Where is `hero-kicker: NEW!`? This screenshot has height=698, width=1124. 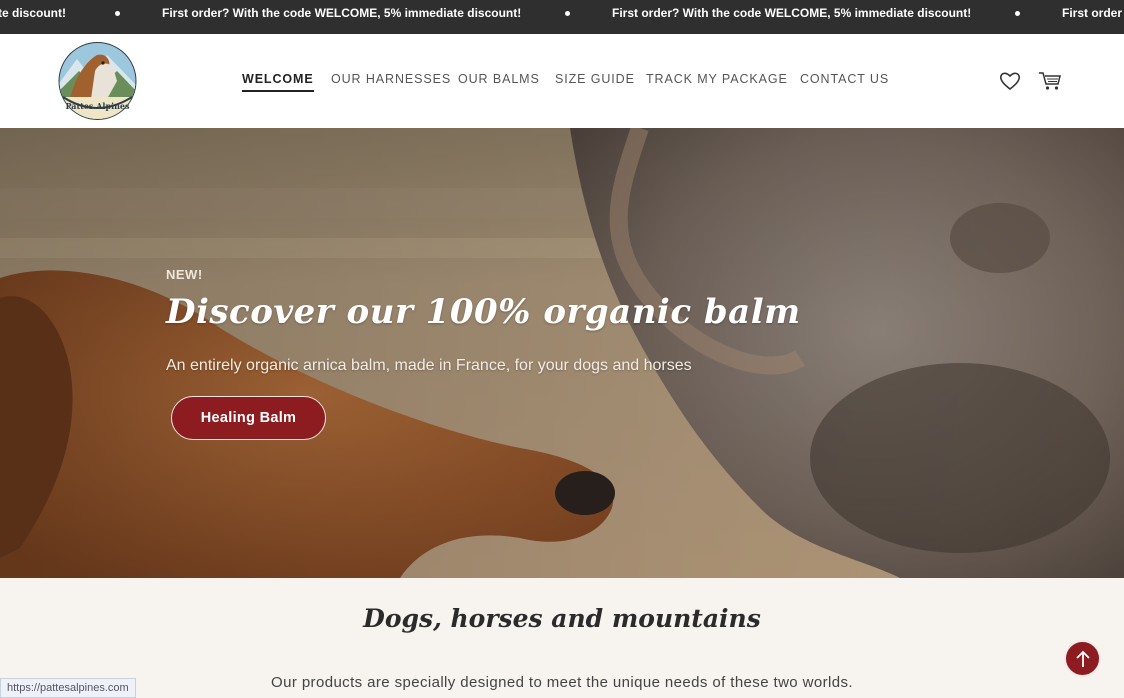 hero-kicker: NEW! is located at coordinates (184, 274).